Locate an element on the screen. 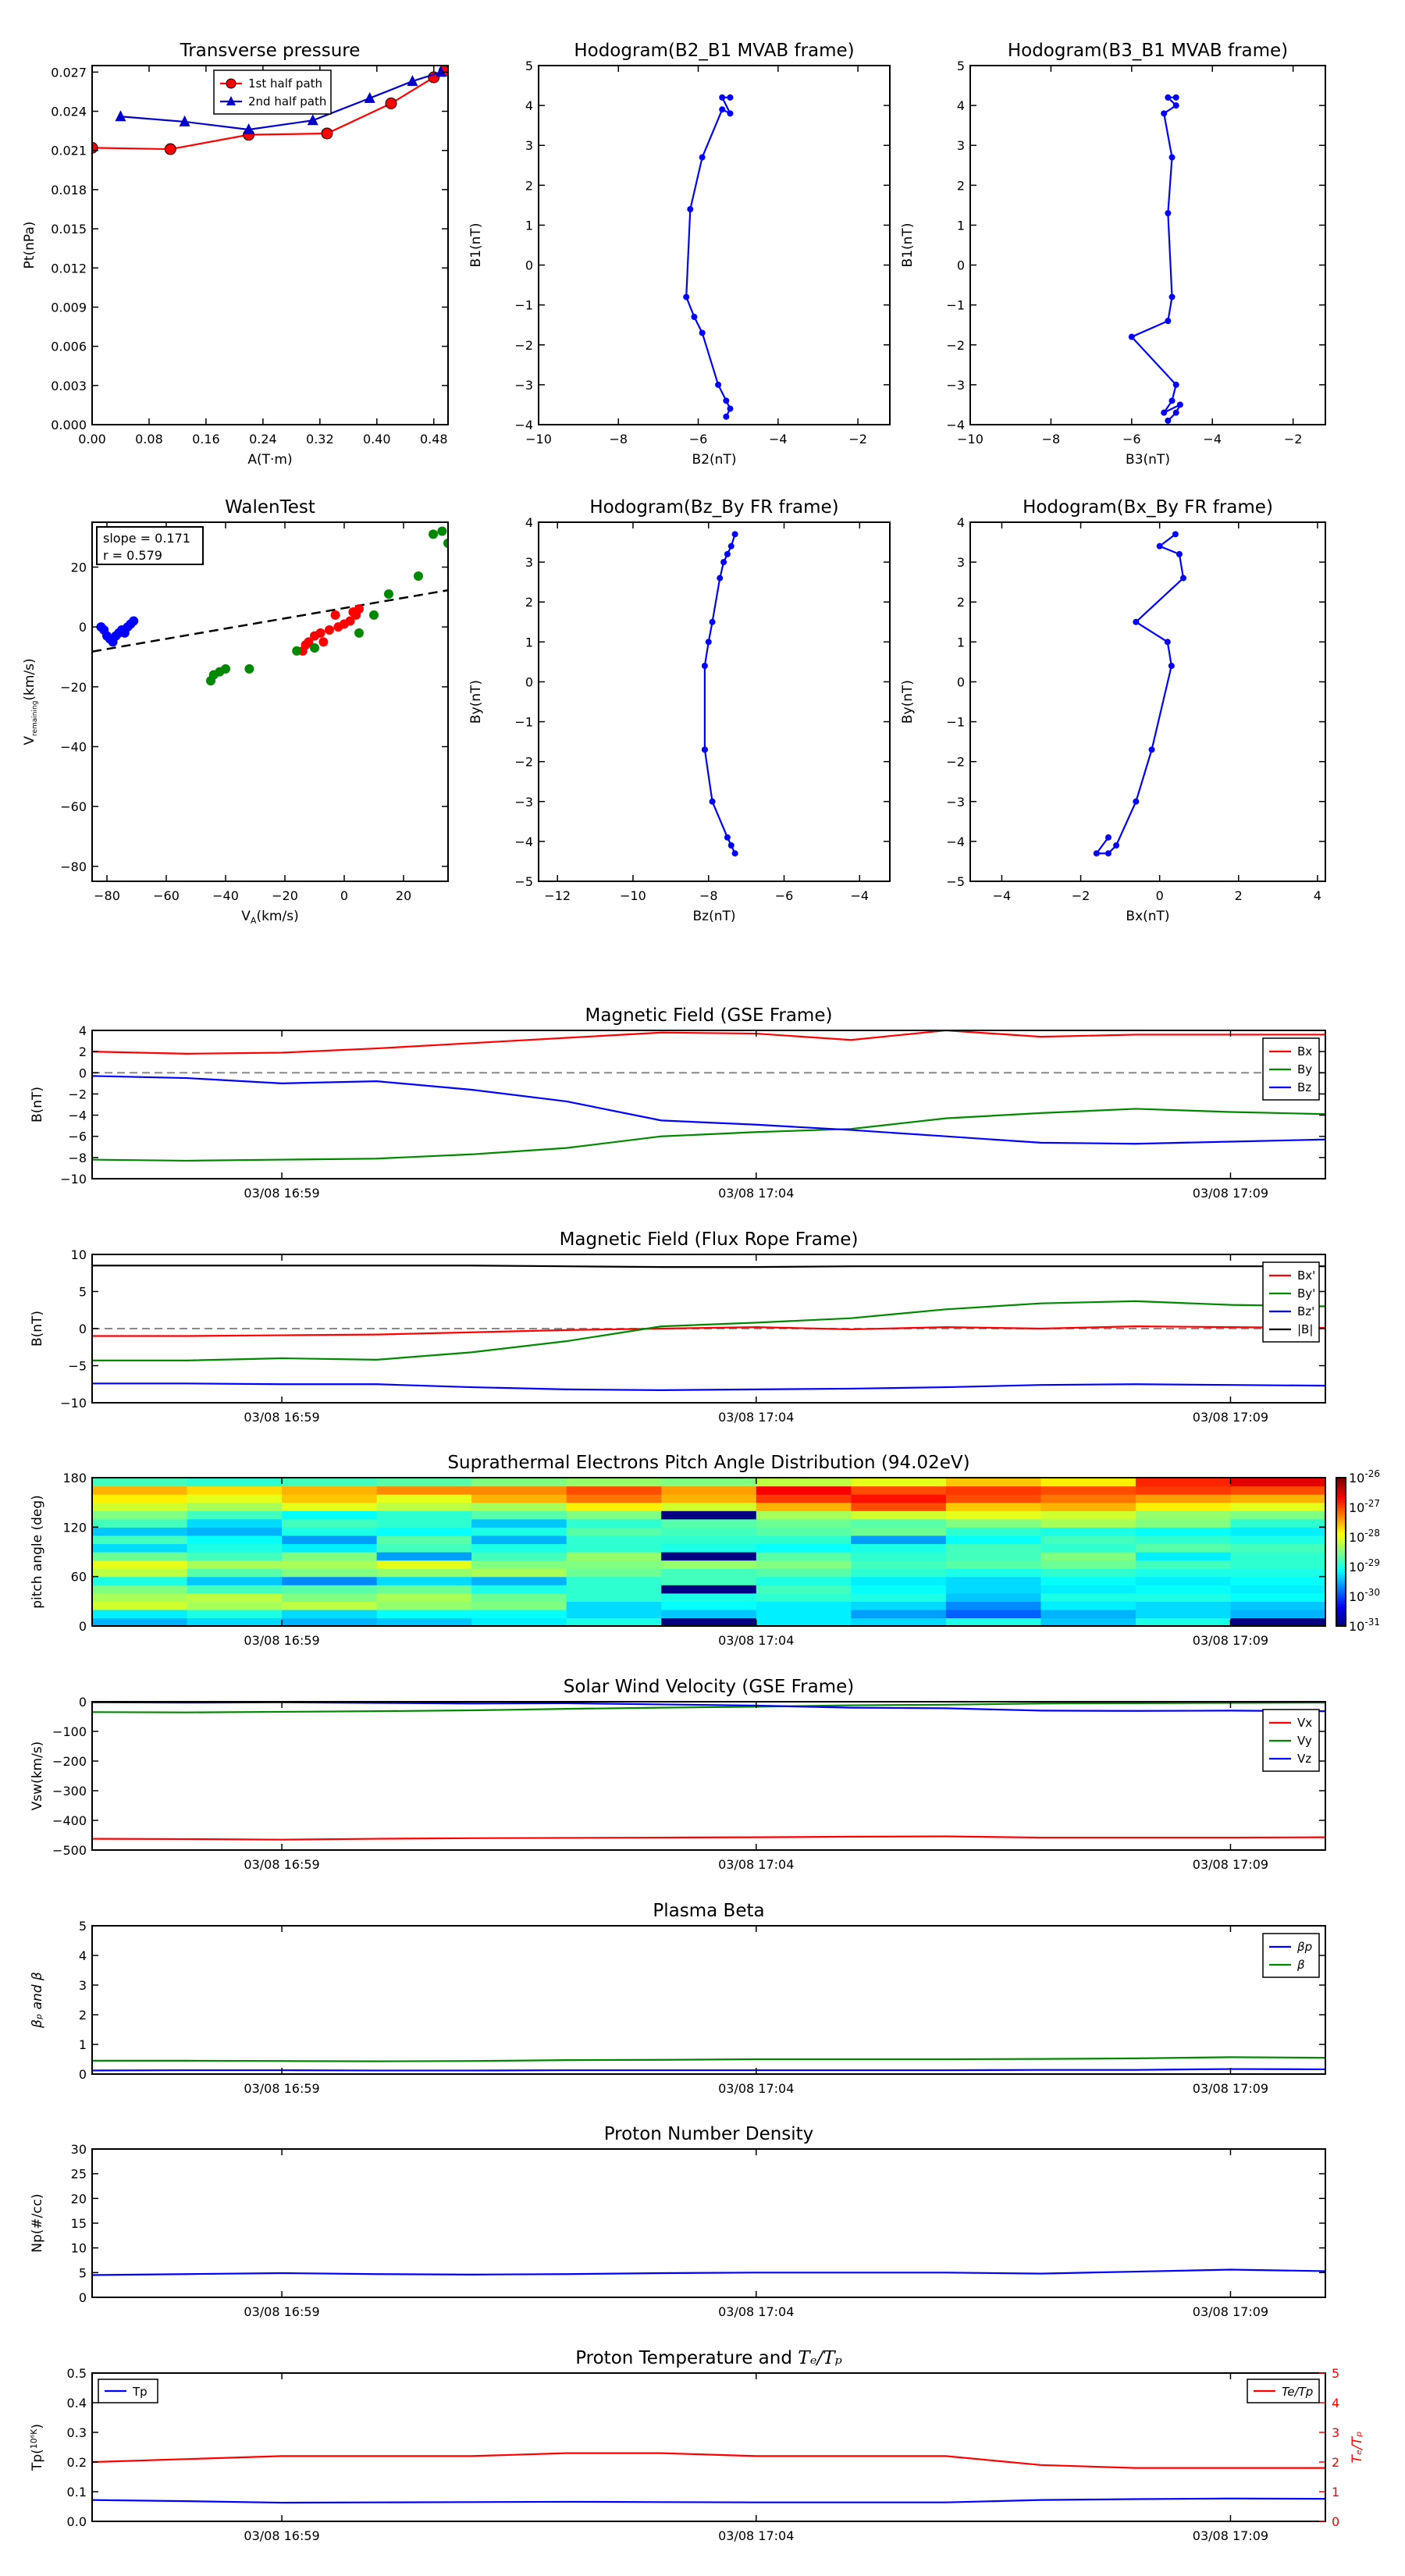 The height and width of the screenshot is (2576, 1405). y-tick-label: −20 is located at coordinates (73, 687).